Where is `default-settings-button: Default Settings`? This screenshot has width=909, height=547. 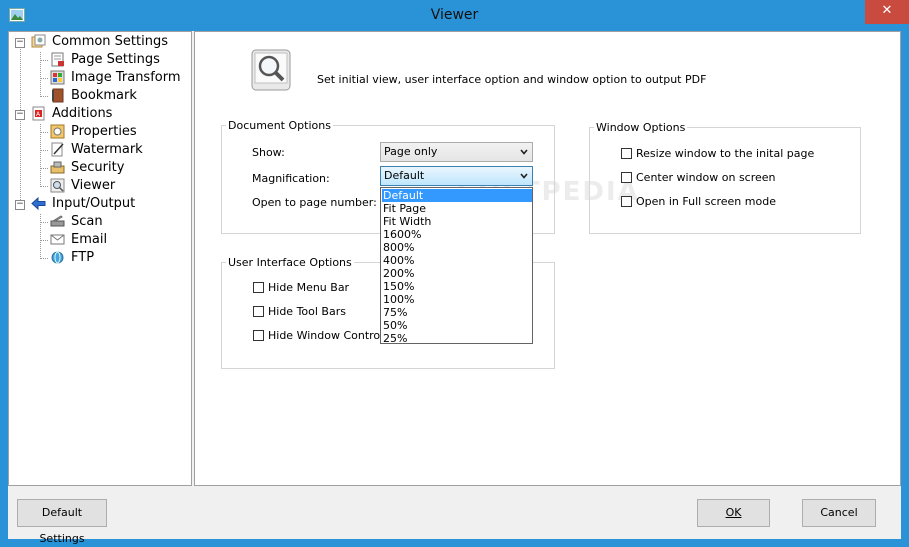
default-settings-button: Default Settings is located at coordinates (62, 522).